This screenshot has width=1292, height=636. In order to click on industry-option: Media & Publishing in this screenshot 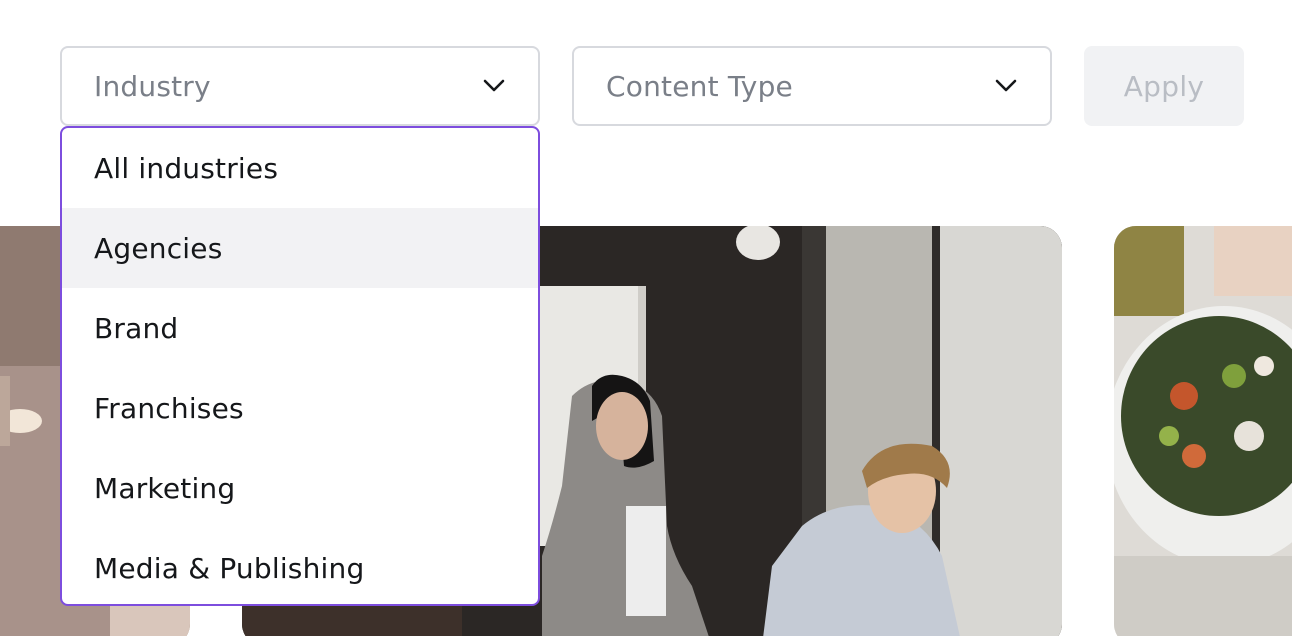, I will do `click(300, 566)`.